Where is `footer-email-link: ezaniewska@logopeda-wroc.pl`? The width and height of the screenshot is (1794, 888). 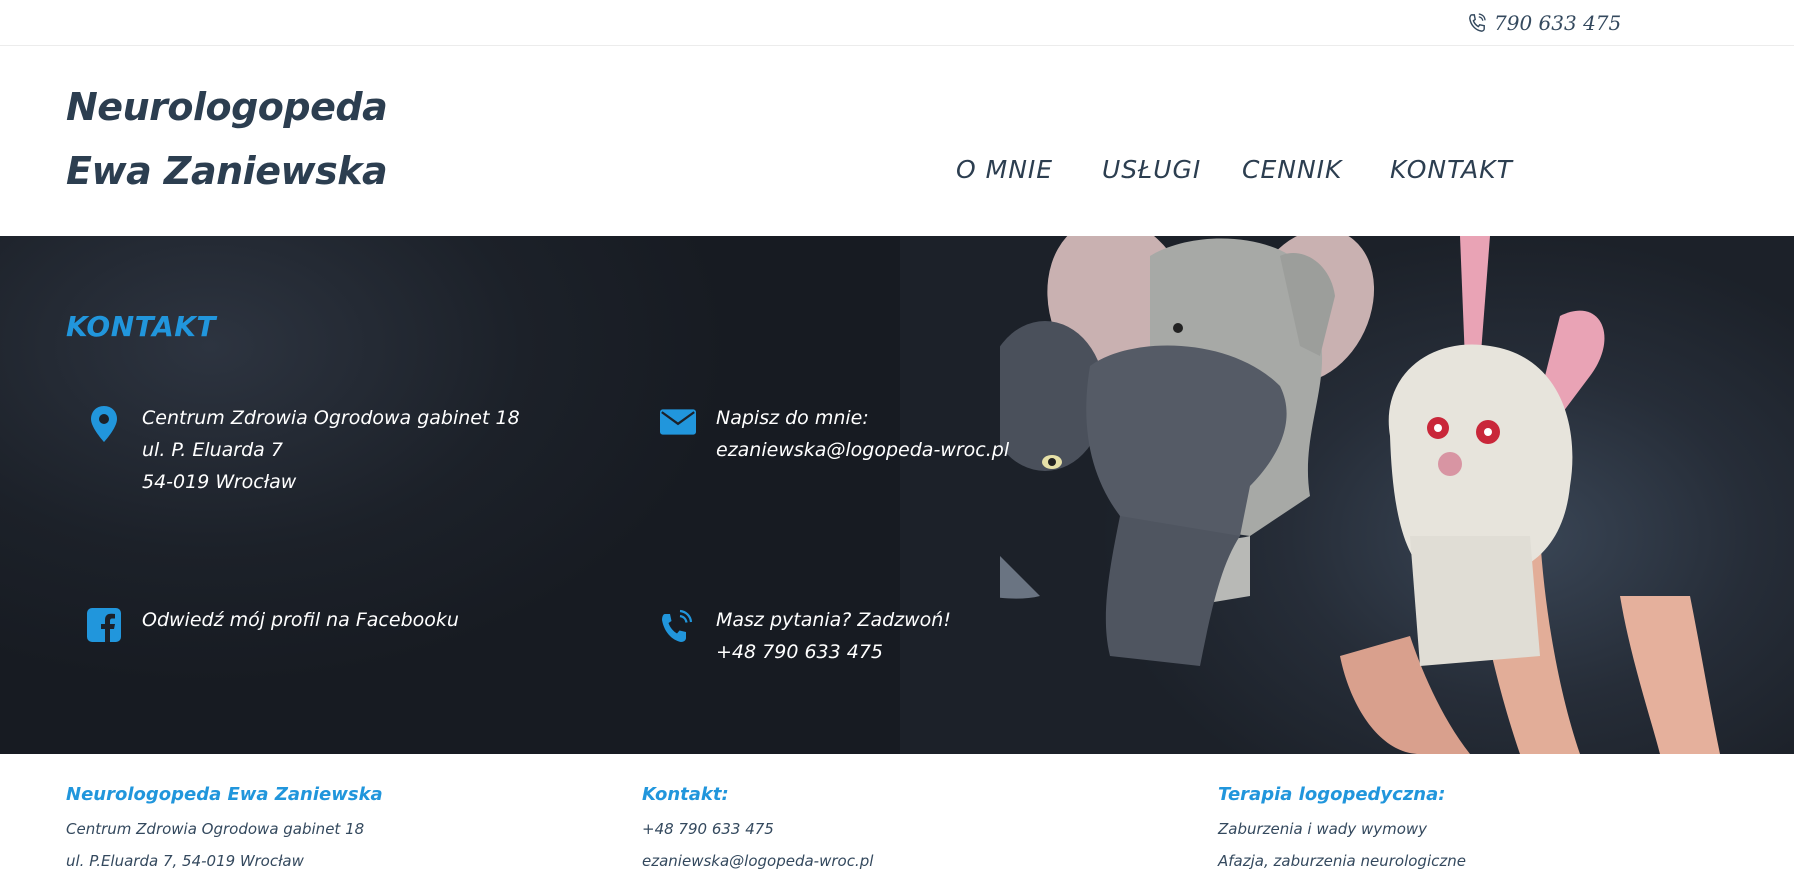 footer-email-link: ezaniewska@logopeda-wroc.pl is located at coordinates (757, 861).